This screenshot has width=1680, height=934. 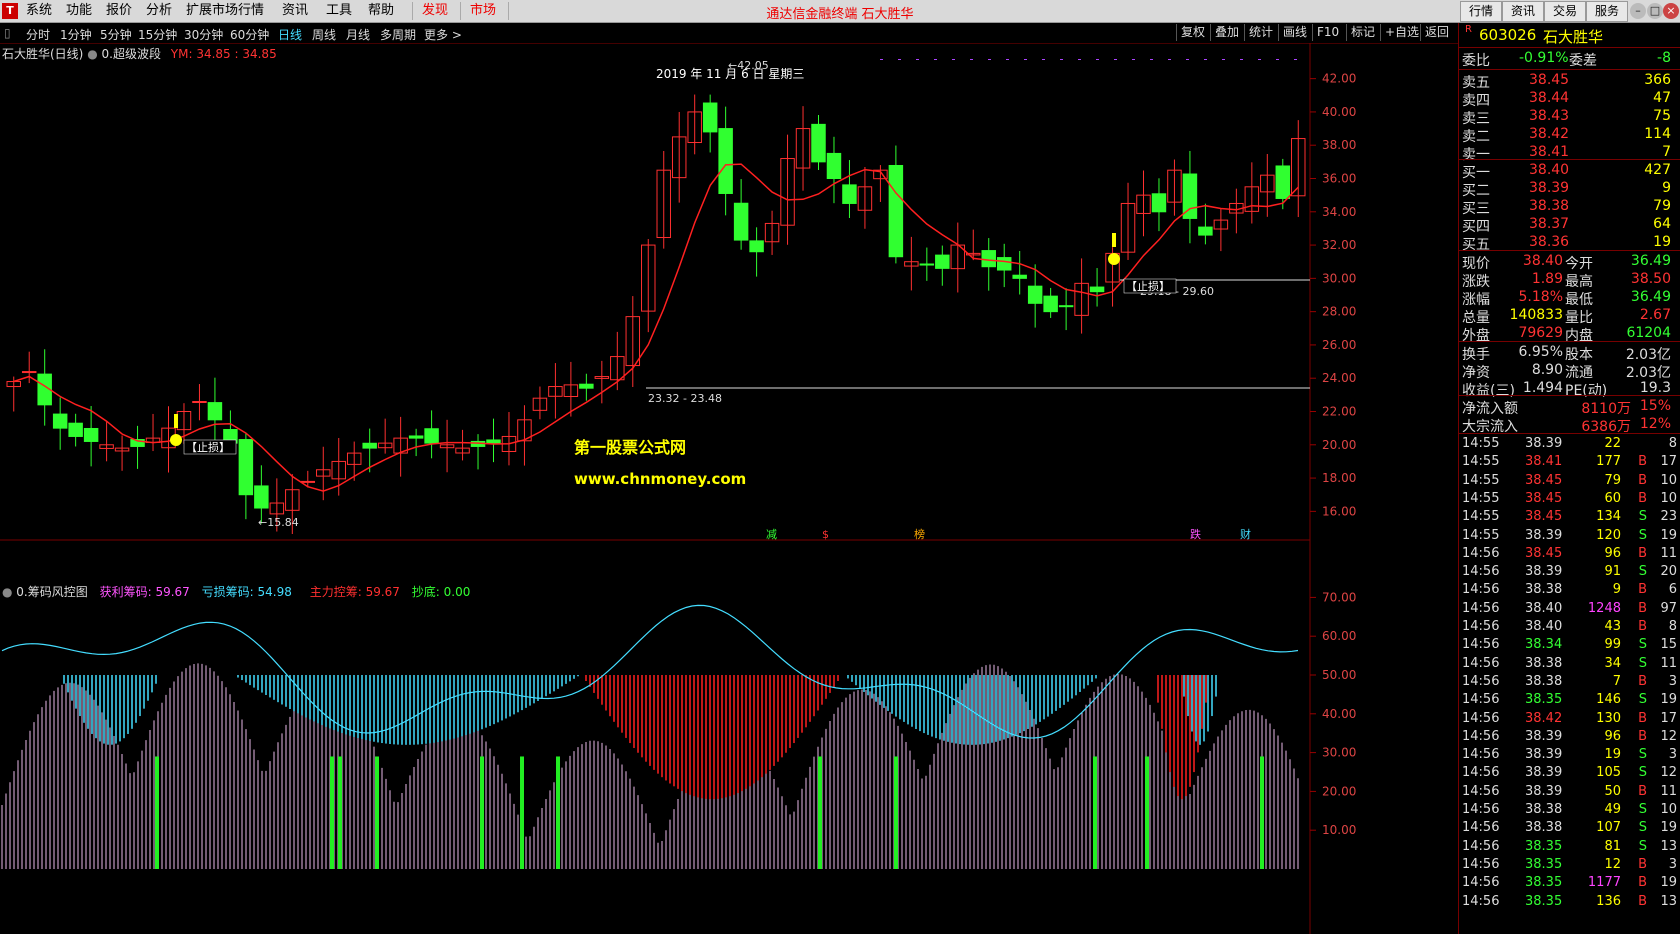 What do you see at coordinates (1569, 316) in the screenshot?
I see `stat-row: 总量 140833 量比 2.67` at bounding box center [1569, 316].